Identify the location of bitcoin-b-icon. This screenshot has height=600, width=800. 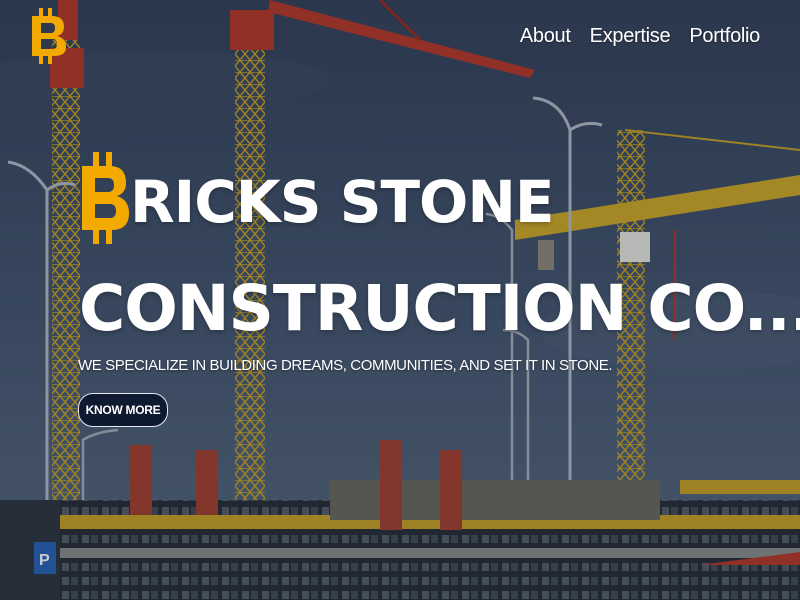
(105, 198).